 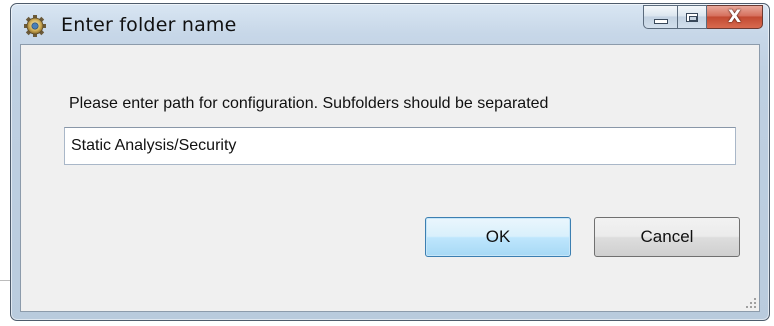 I want to click on title-bar: Enter folder name X, so click(x=390, y=24).